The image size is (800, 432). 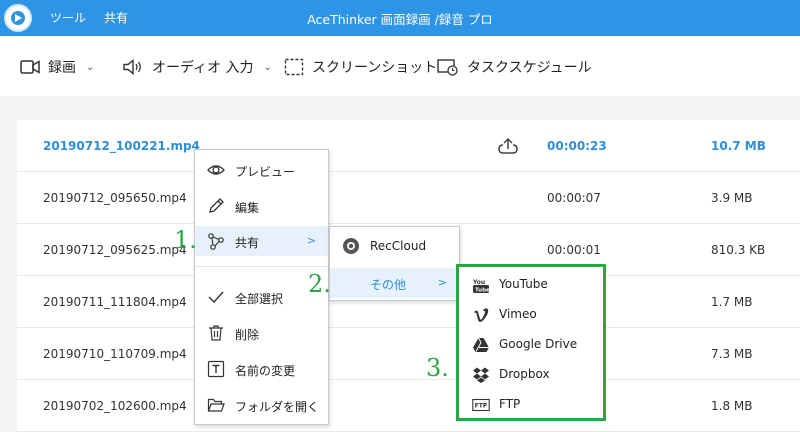 I want to click on checkmark-icon, so click(x=216, y=297).